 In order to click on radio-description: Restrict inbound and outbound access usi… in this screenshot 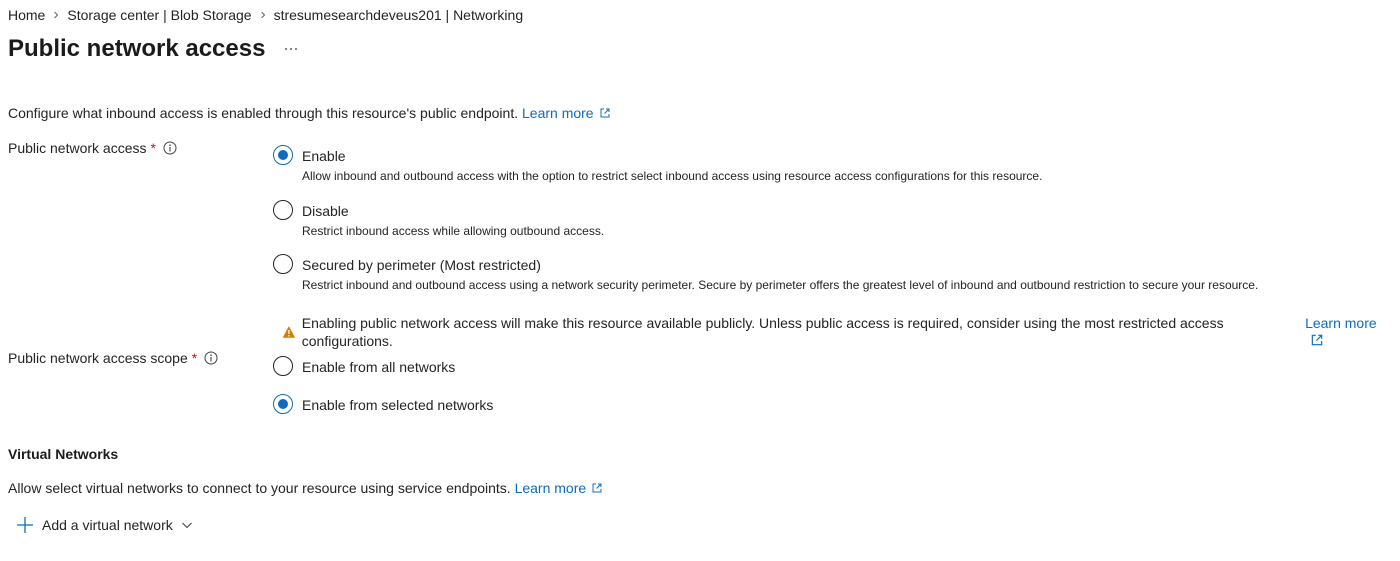, I will do `click(780, 285)`.